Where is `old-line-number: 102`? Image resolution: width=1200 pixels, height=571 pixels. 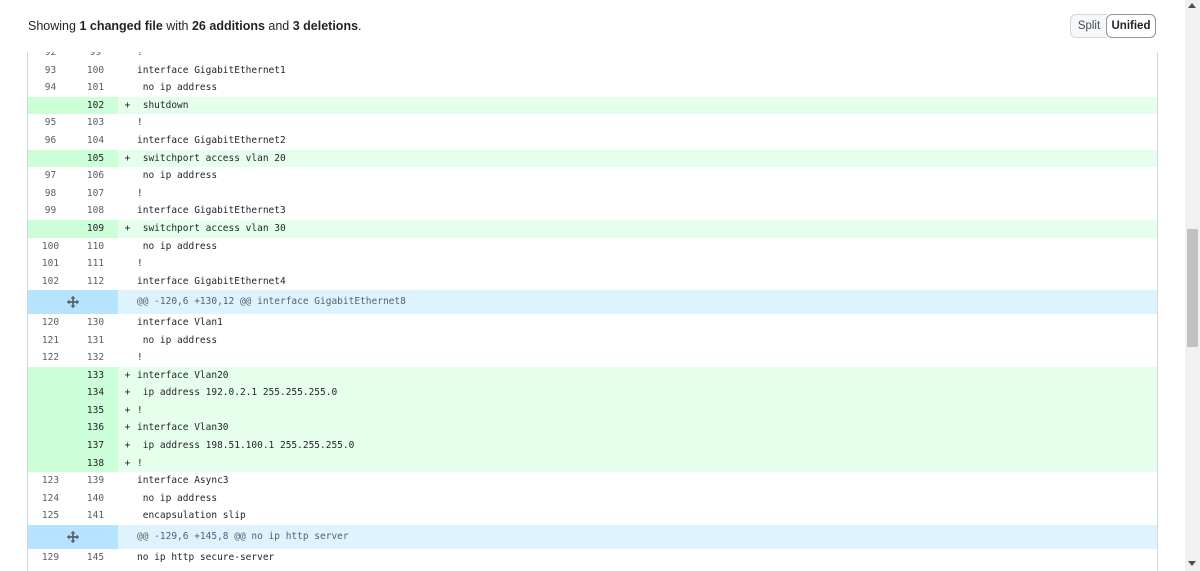 old-line-number: 102 is located at coordinates (50, 282).